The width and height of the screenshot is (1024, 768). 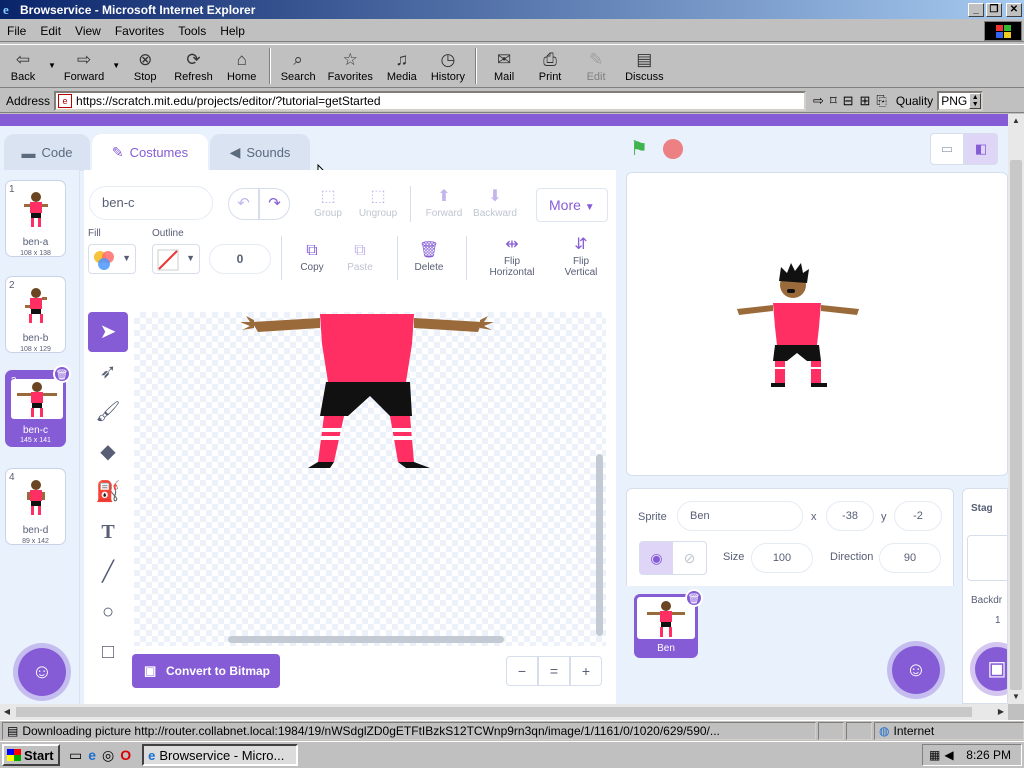 What do you see at coordinates (84, 66) in the screenshot?
I see `forward-button: ⇨ Forward` at bounding box center [84, 66].